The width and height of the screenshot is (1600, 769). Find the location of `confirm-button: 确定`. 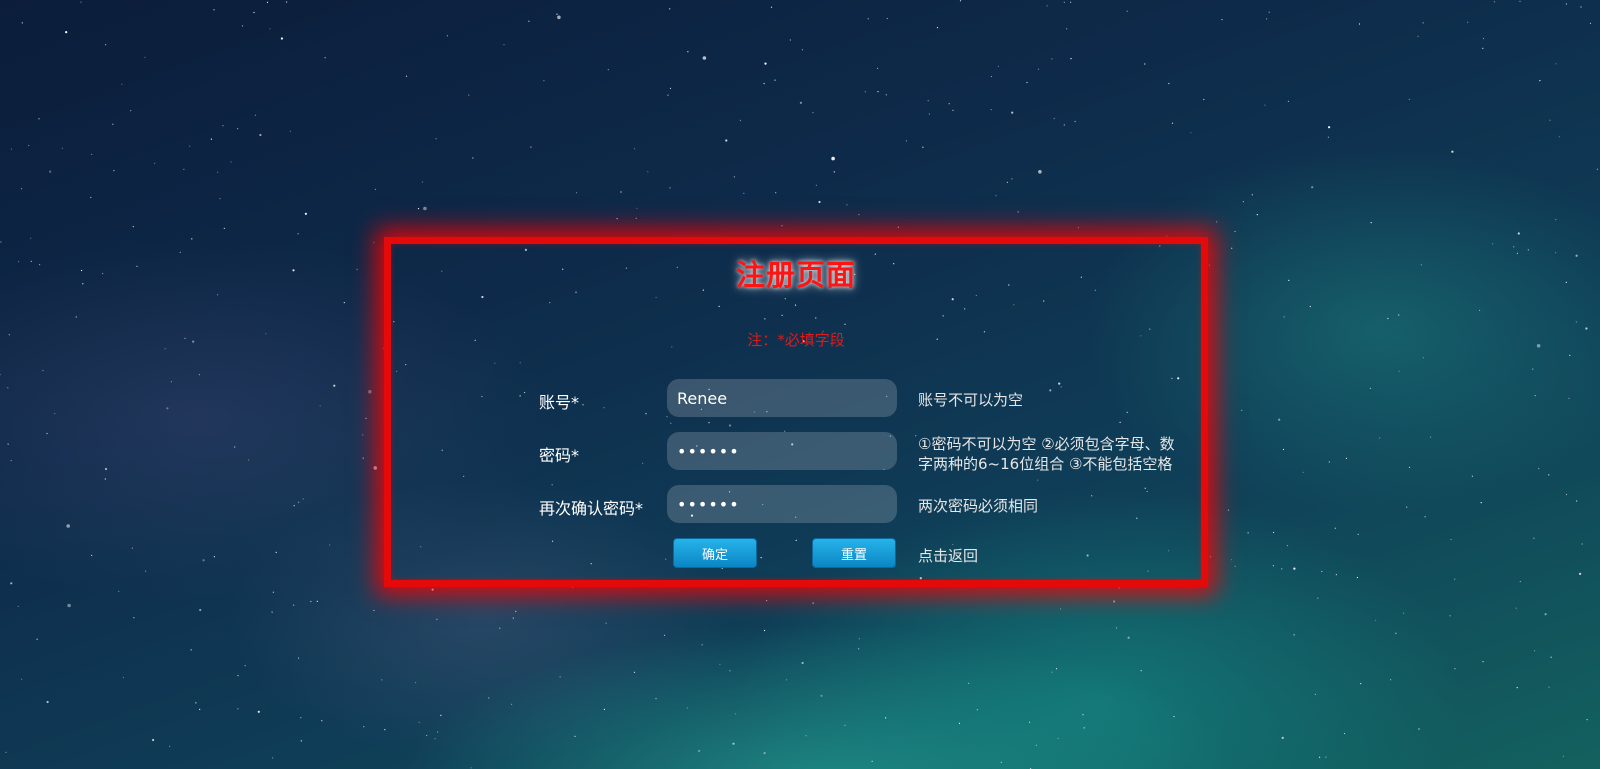

confirm-button: 确定 is located at coordinates (715, 553).